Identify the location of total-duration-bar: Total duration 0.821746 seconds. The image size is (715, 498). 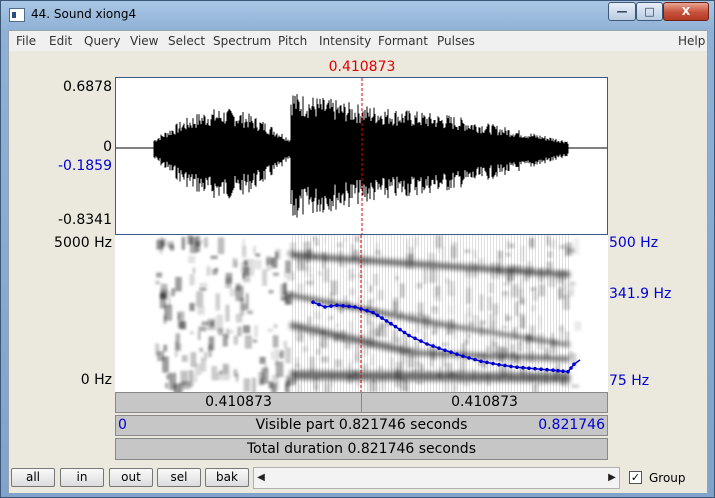
(361, 449).